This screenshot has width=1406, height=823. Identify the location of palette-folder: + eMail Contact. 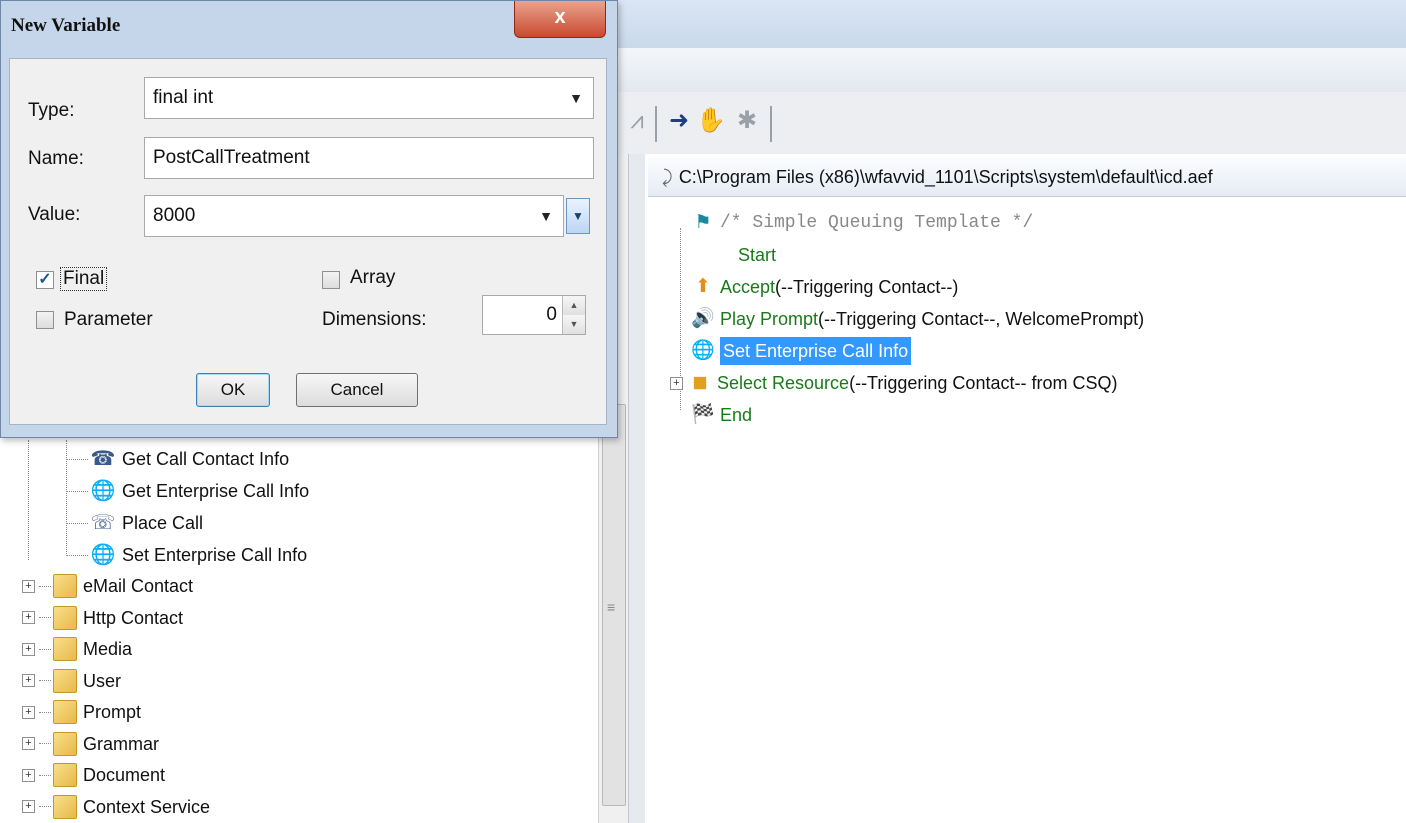
(107, 586).